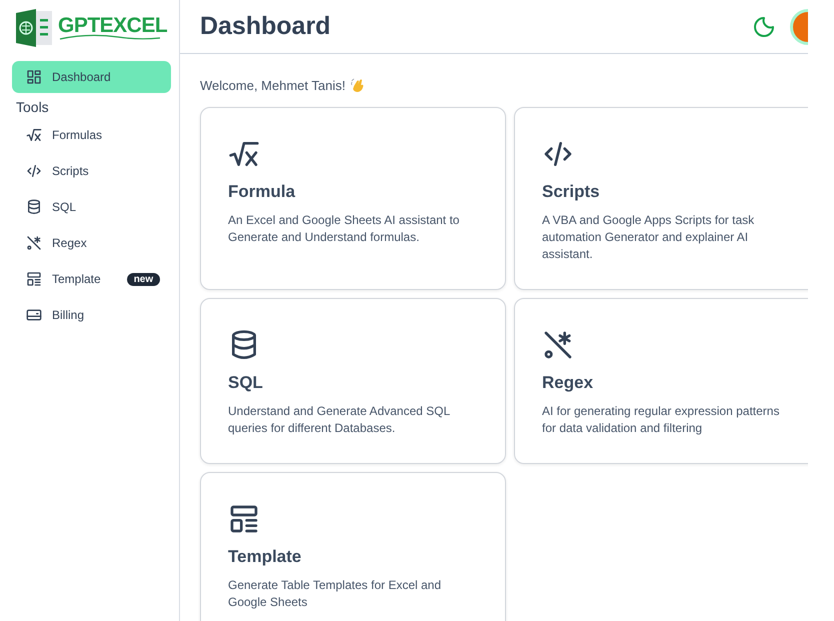 The width and height of the screenshot is (834, 621). I want to click on database-icon, so click(34, 207).